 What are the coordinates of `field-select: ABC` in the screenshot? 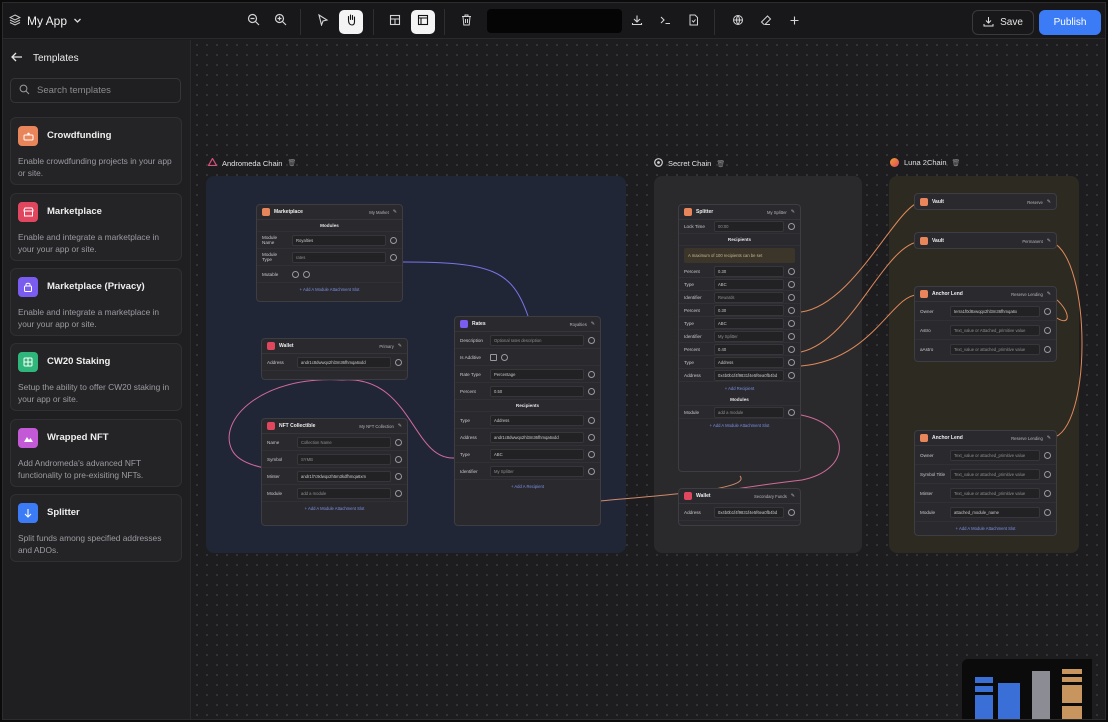 It's located at (537, 454).